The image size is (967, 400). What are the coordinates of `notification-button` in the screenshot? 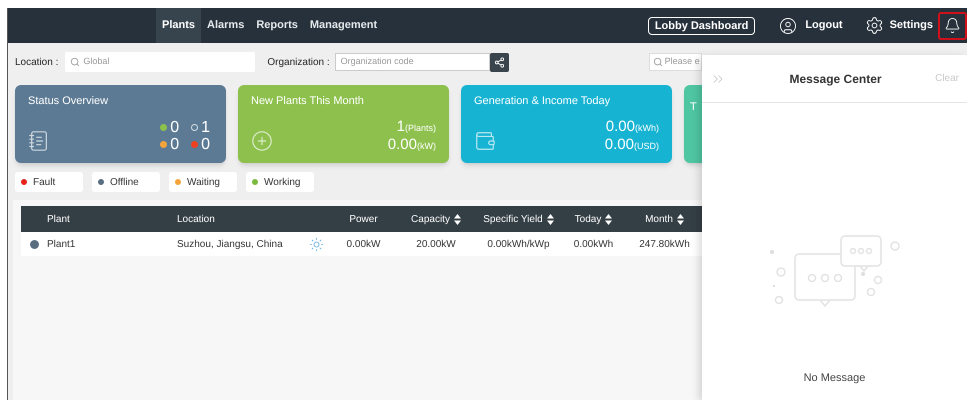 It's located at (952, 26).